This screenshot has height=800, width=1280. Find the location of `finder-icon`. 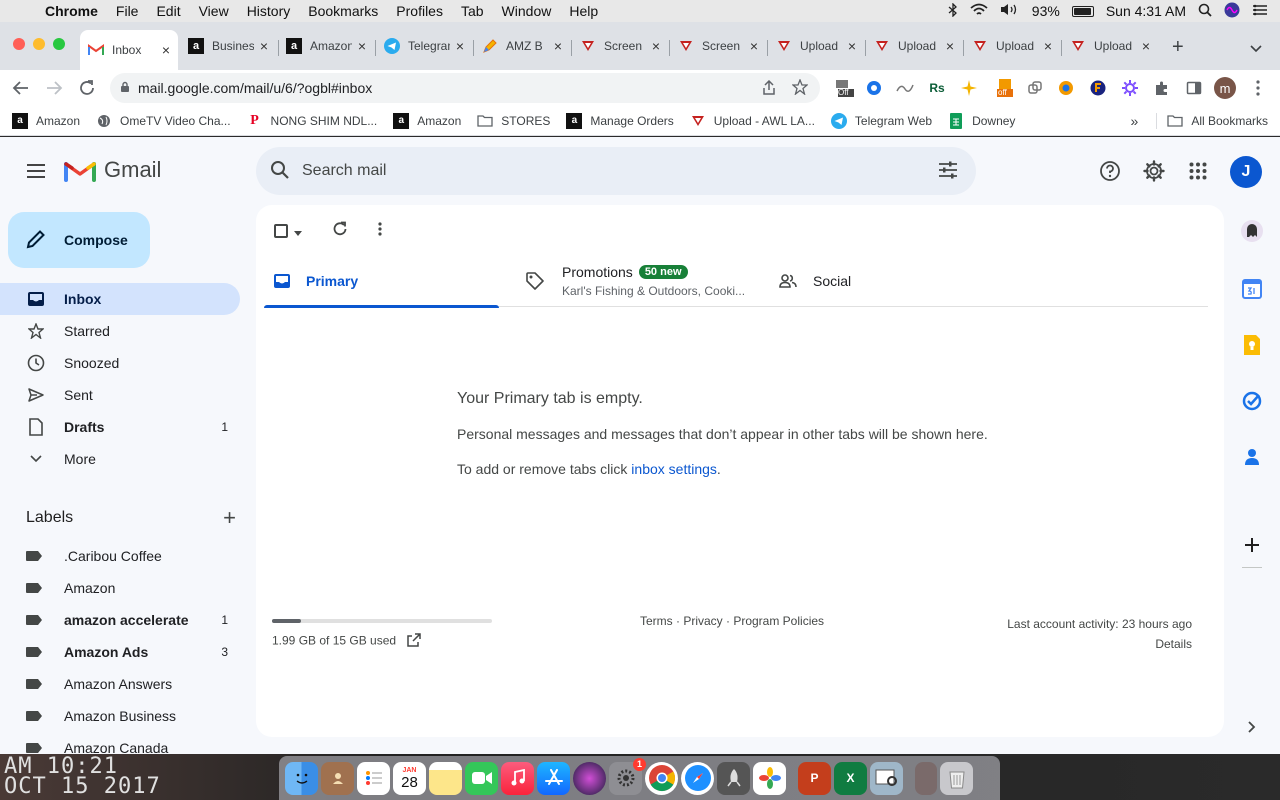

finder-icon is located at coordinates (301, 778).